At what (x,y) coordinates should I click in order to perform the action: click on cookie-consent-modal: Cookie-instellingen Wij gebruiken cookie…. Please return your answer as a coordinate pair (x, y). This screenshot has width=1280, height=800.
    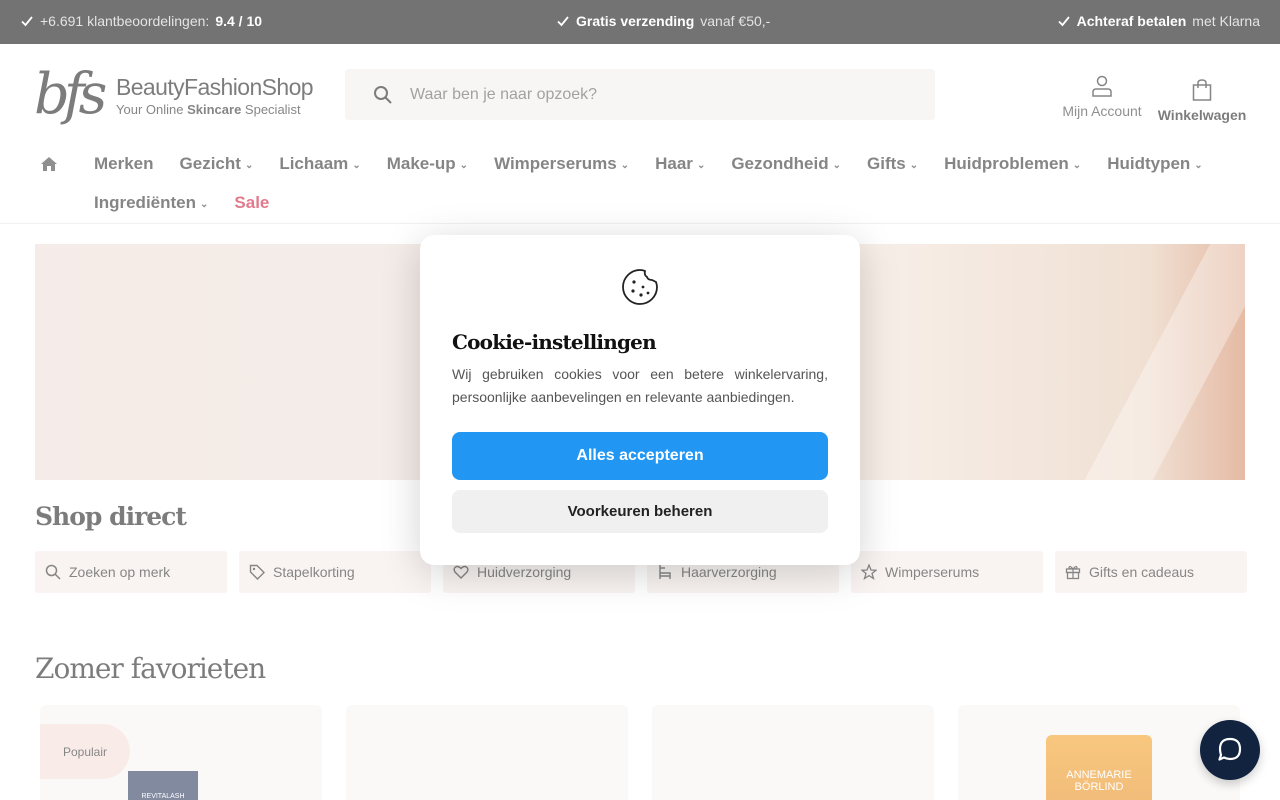
    Looking at the image, I should click on (640, 400).